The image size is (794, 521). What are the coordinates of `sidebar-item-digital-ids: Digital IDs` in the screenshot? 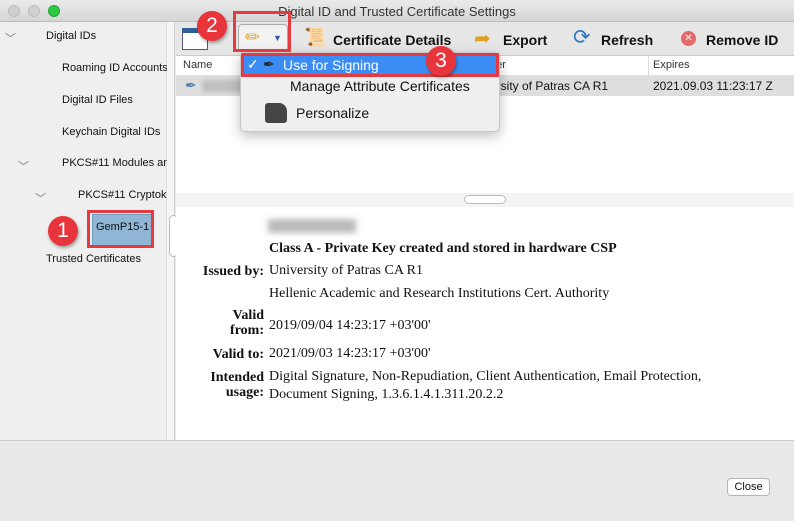 It's located at (71, 36).